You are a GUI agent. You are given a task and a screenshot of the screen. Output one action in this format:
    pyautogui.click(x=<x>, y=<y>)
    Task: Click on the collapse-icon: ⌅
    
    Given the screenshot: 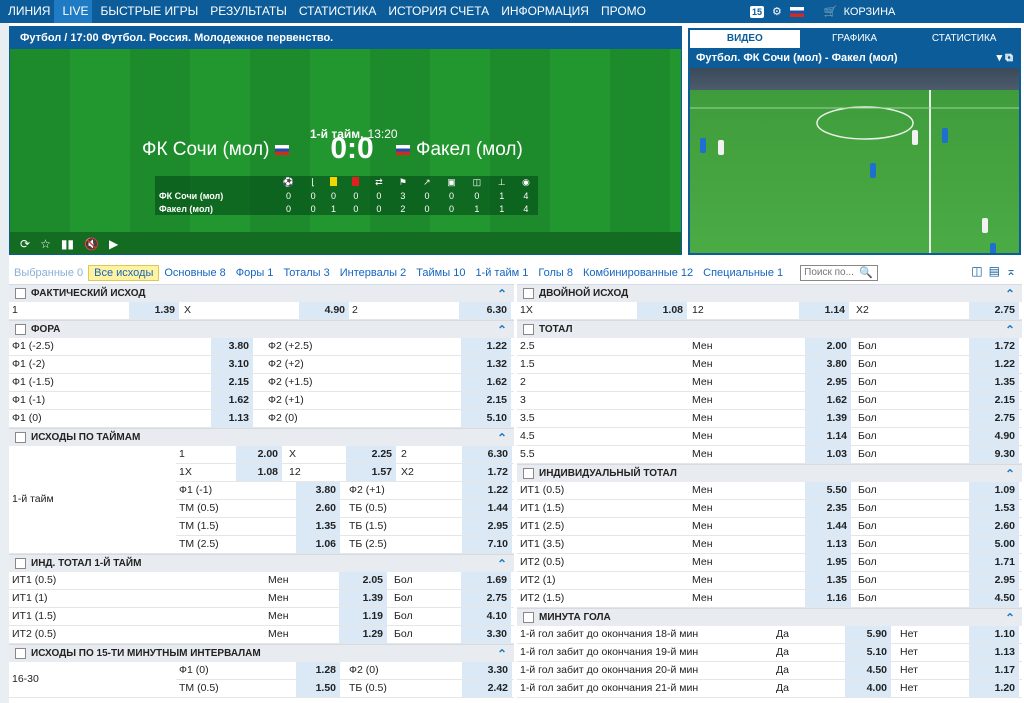 What is the action you would take?
    pyautogui.click(x=1011, y=271)
    